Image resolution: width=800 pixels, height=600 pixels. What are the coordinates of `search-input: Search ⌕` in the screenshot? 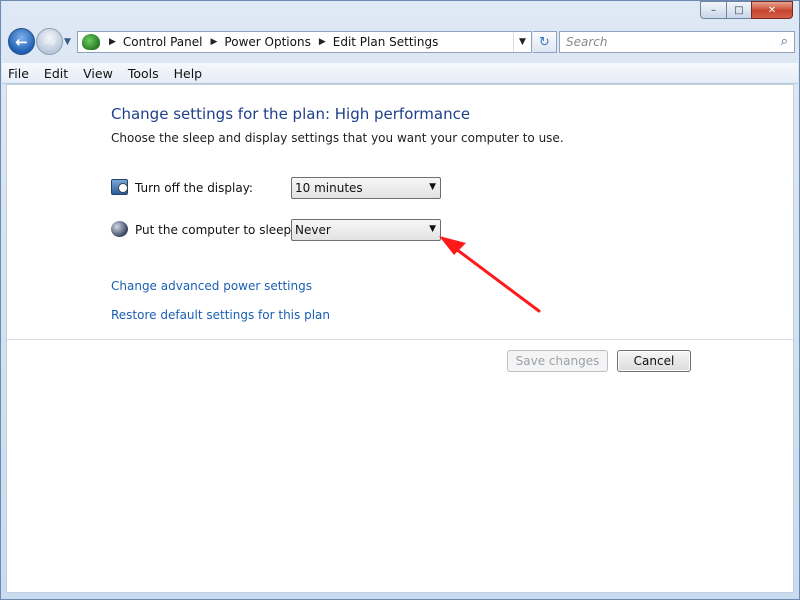 It's located at (677, 42).